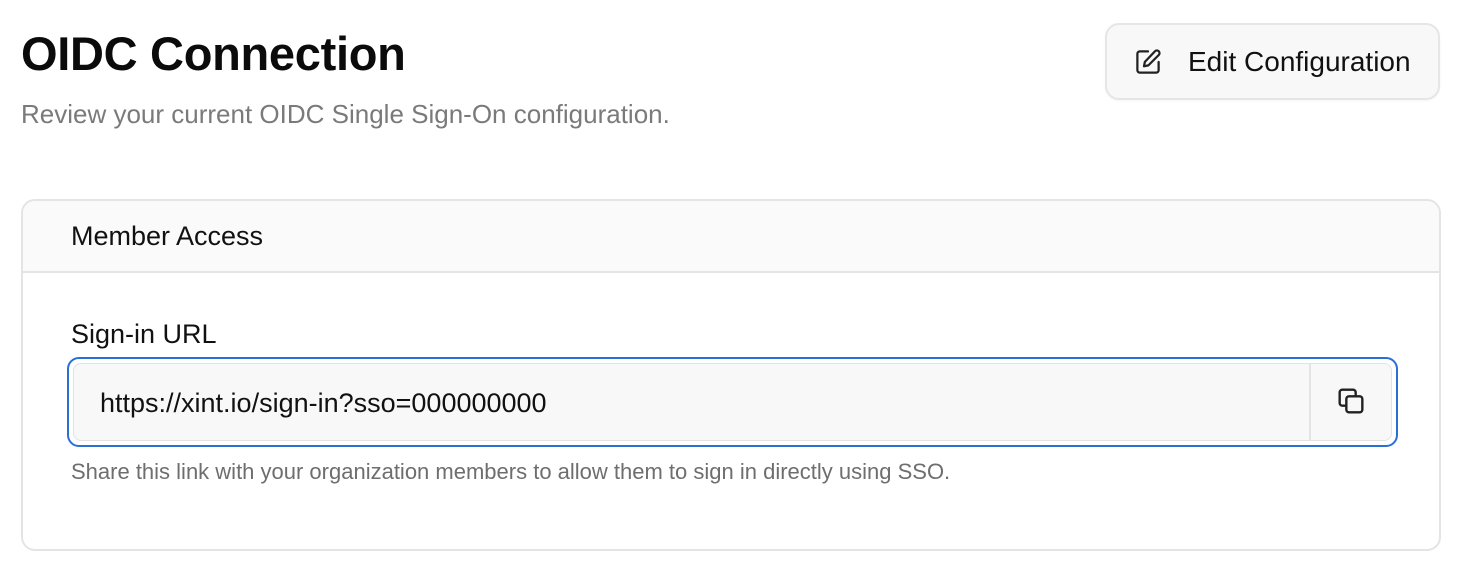 This screenshot has width=1462, height=574. I want to click on sign-in-url-input, so click(691, 402).